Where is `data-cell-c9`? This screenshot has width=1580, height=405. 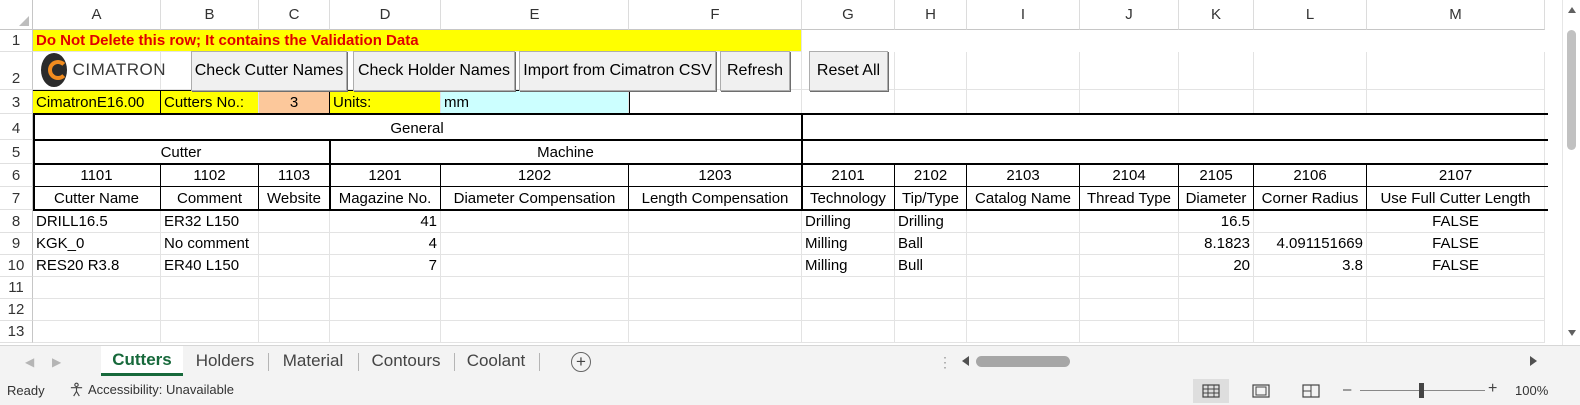 data-cell-c9 is located at coordinates (294, 244).